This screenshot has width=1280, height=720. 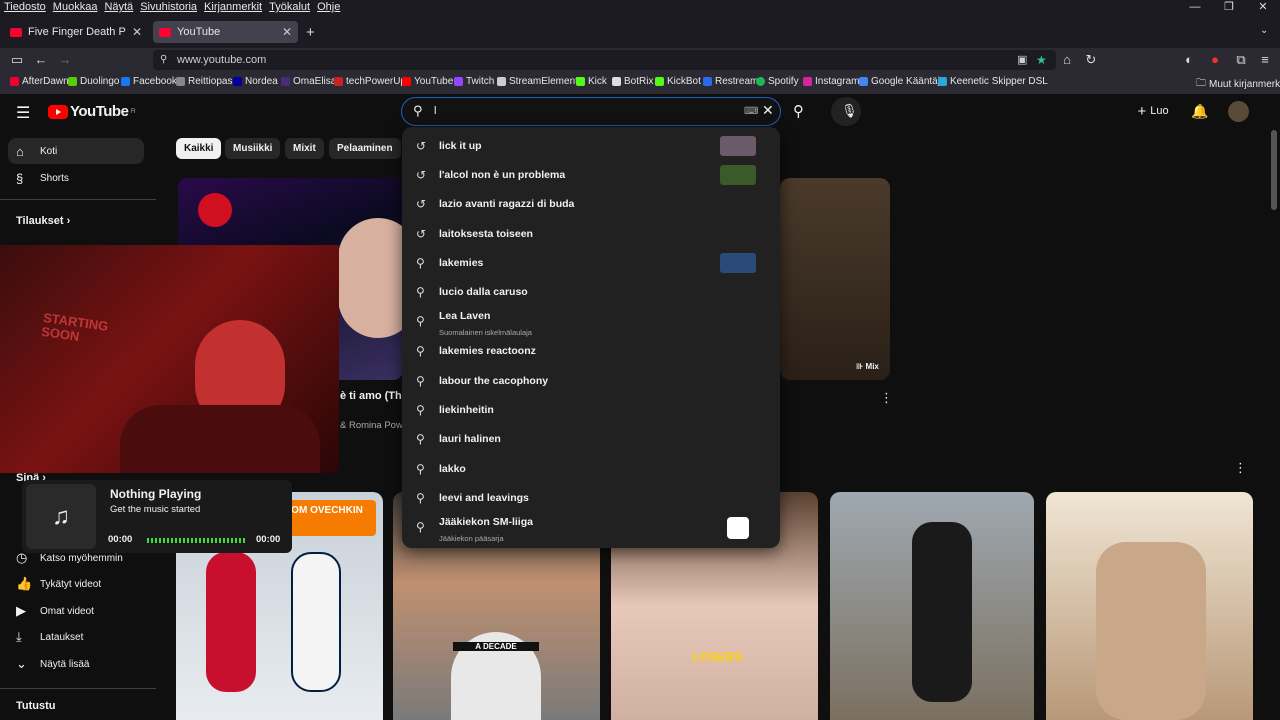 I want to click on suggestion-item: ↺ l'alcol non è un problema, so click(x=591, y=175).